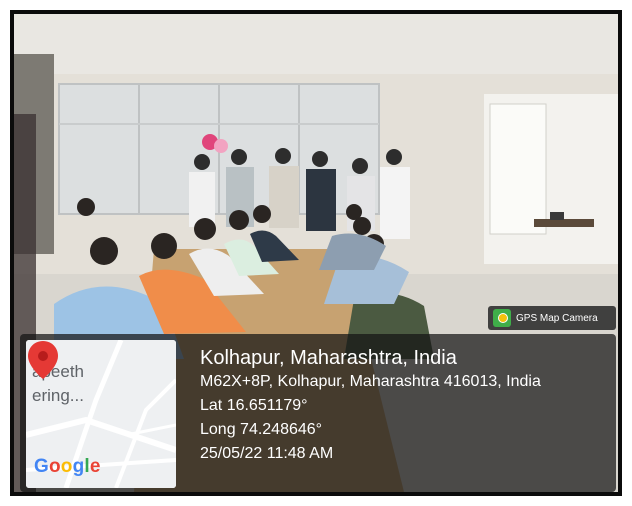  I want to click on location-timestamp: 25/05/22 11:48 AM, so click(267, 453).